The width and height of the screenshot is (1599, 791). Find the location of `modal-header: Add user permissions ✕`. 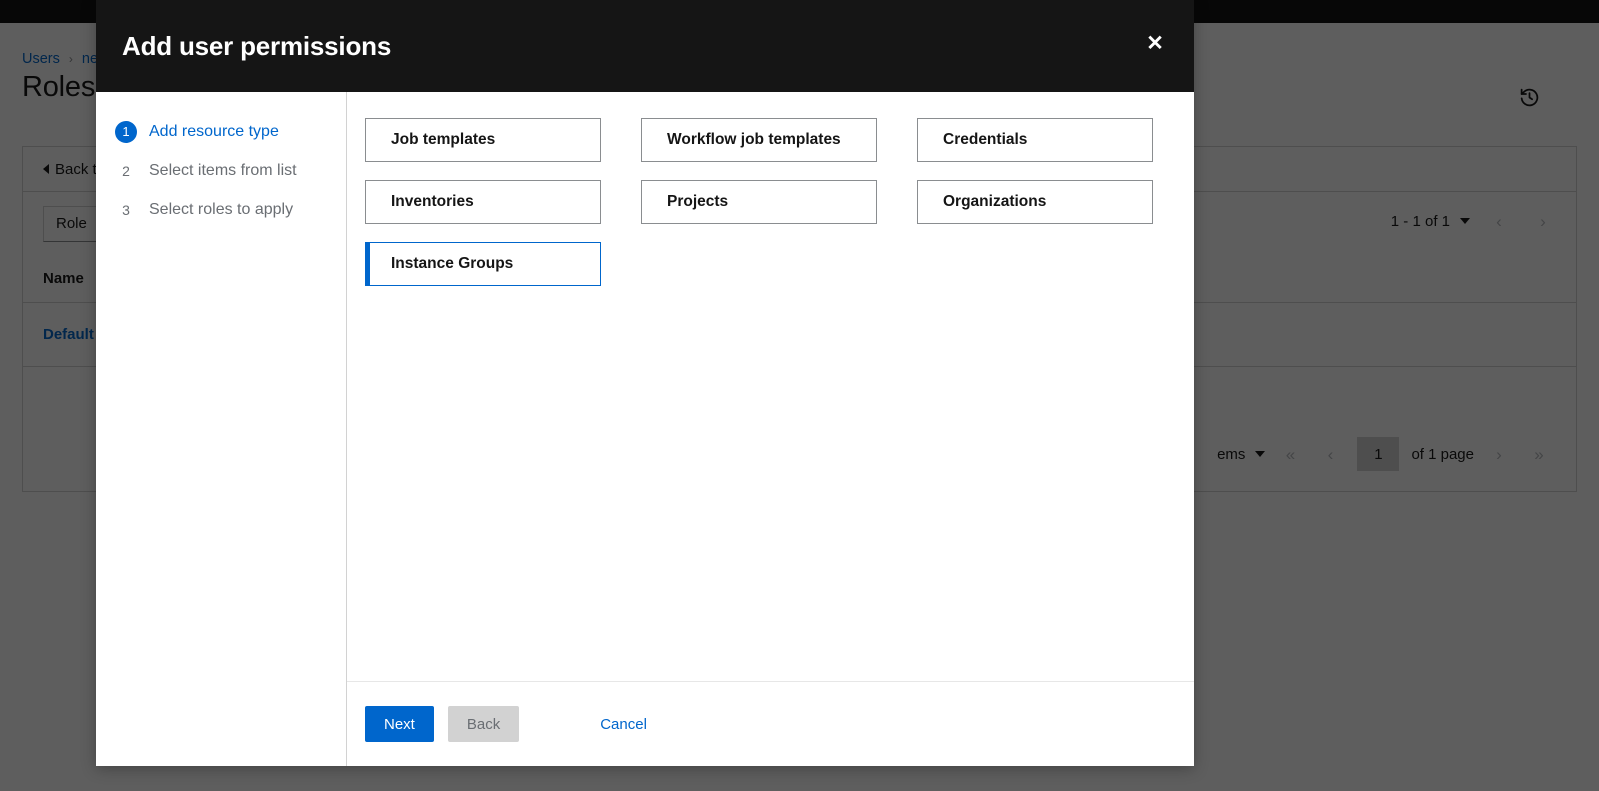

modal-header: Add user permissions ✕ is located at coordinates (645, 46).